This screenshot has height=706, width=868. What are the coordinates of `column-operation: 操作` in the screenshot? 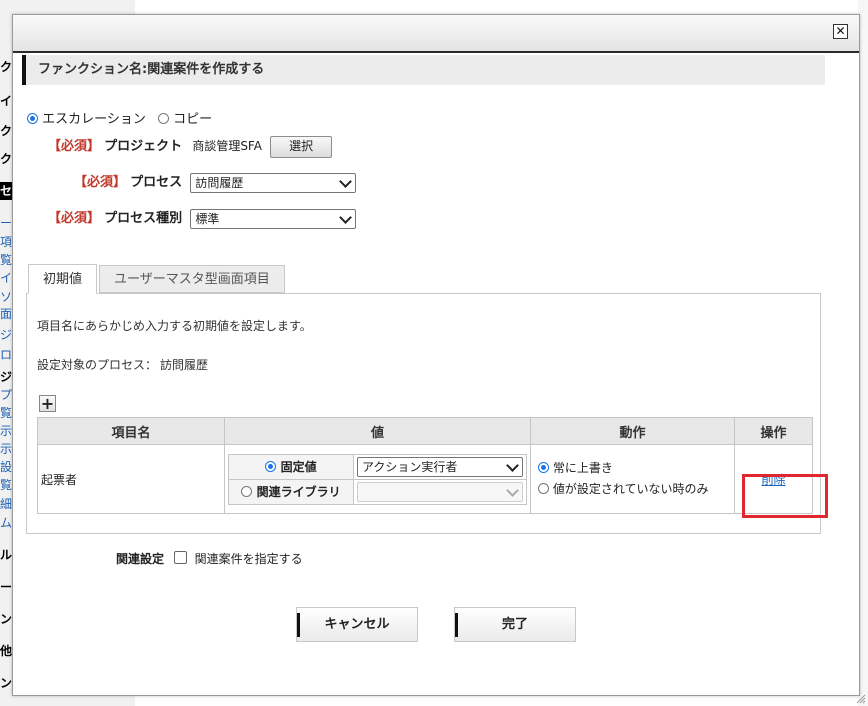 It's located at (773, 431).